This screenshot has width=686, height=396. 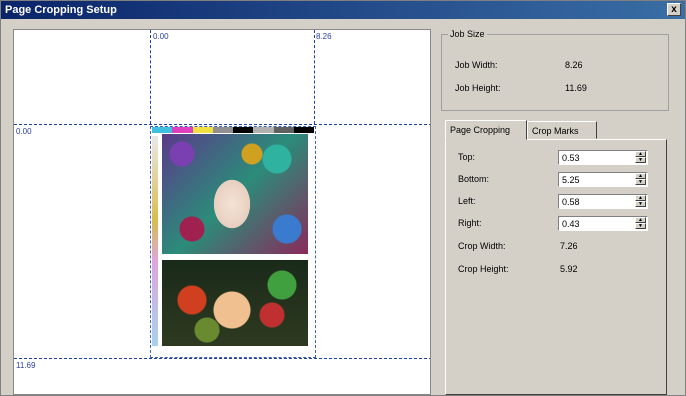 What do you see at coordinates (467, 157) in the screenshot?
I see `top-label: Top:` at bounding box center [467, 157].